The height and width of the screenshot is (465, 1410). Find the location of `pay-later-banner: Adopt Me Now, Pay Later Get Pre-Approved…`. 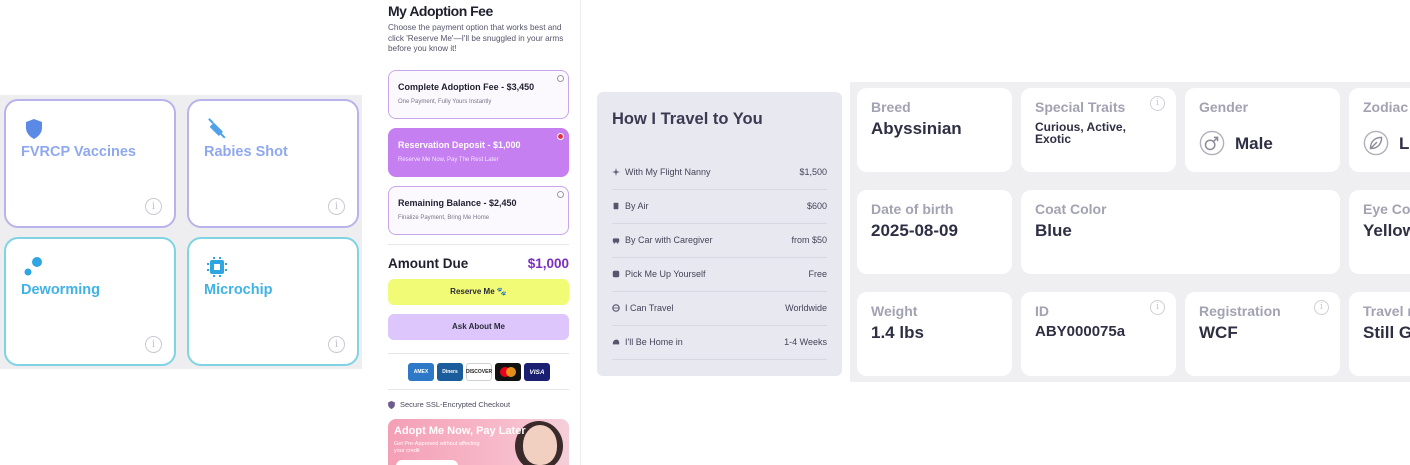

pay-later-banner: Adopt Me Now, Pay Later Get Pre-Approved… is located at coordinates (478, 442).